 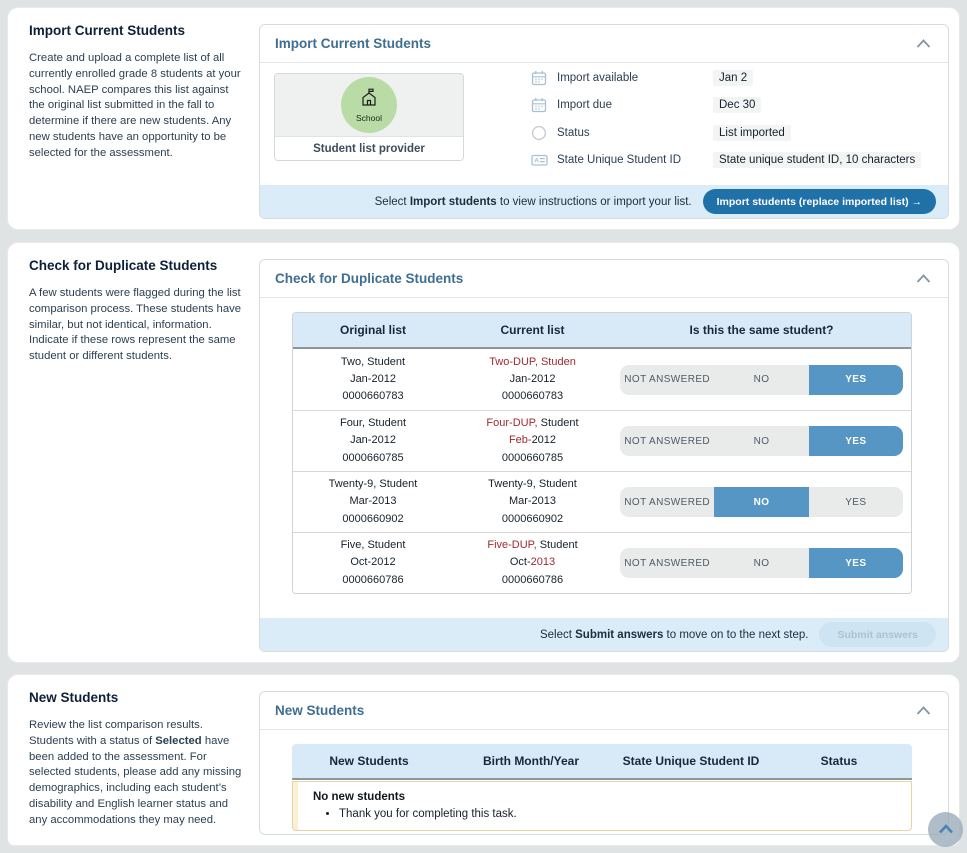 I want to click on duplicates-collapse-button, so click(x=923, y=278).